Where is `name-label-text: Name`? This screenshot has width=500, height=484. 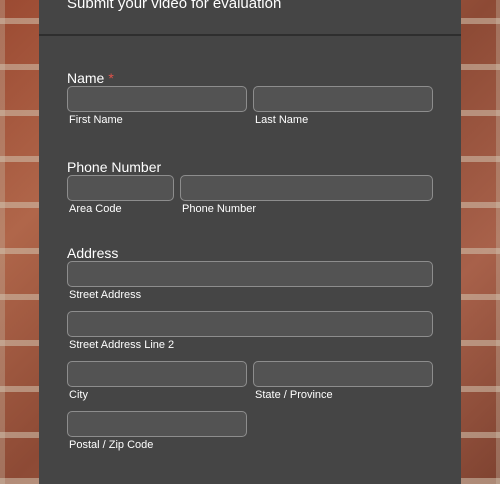 name-label-text: Name is located at coordinates (86, 78).